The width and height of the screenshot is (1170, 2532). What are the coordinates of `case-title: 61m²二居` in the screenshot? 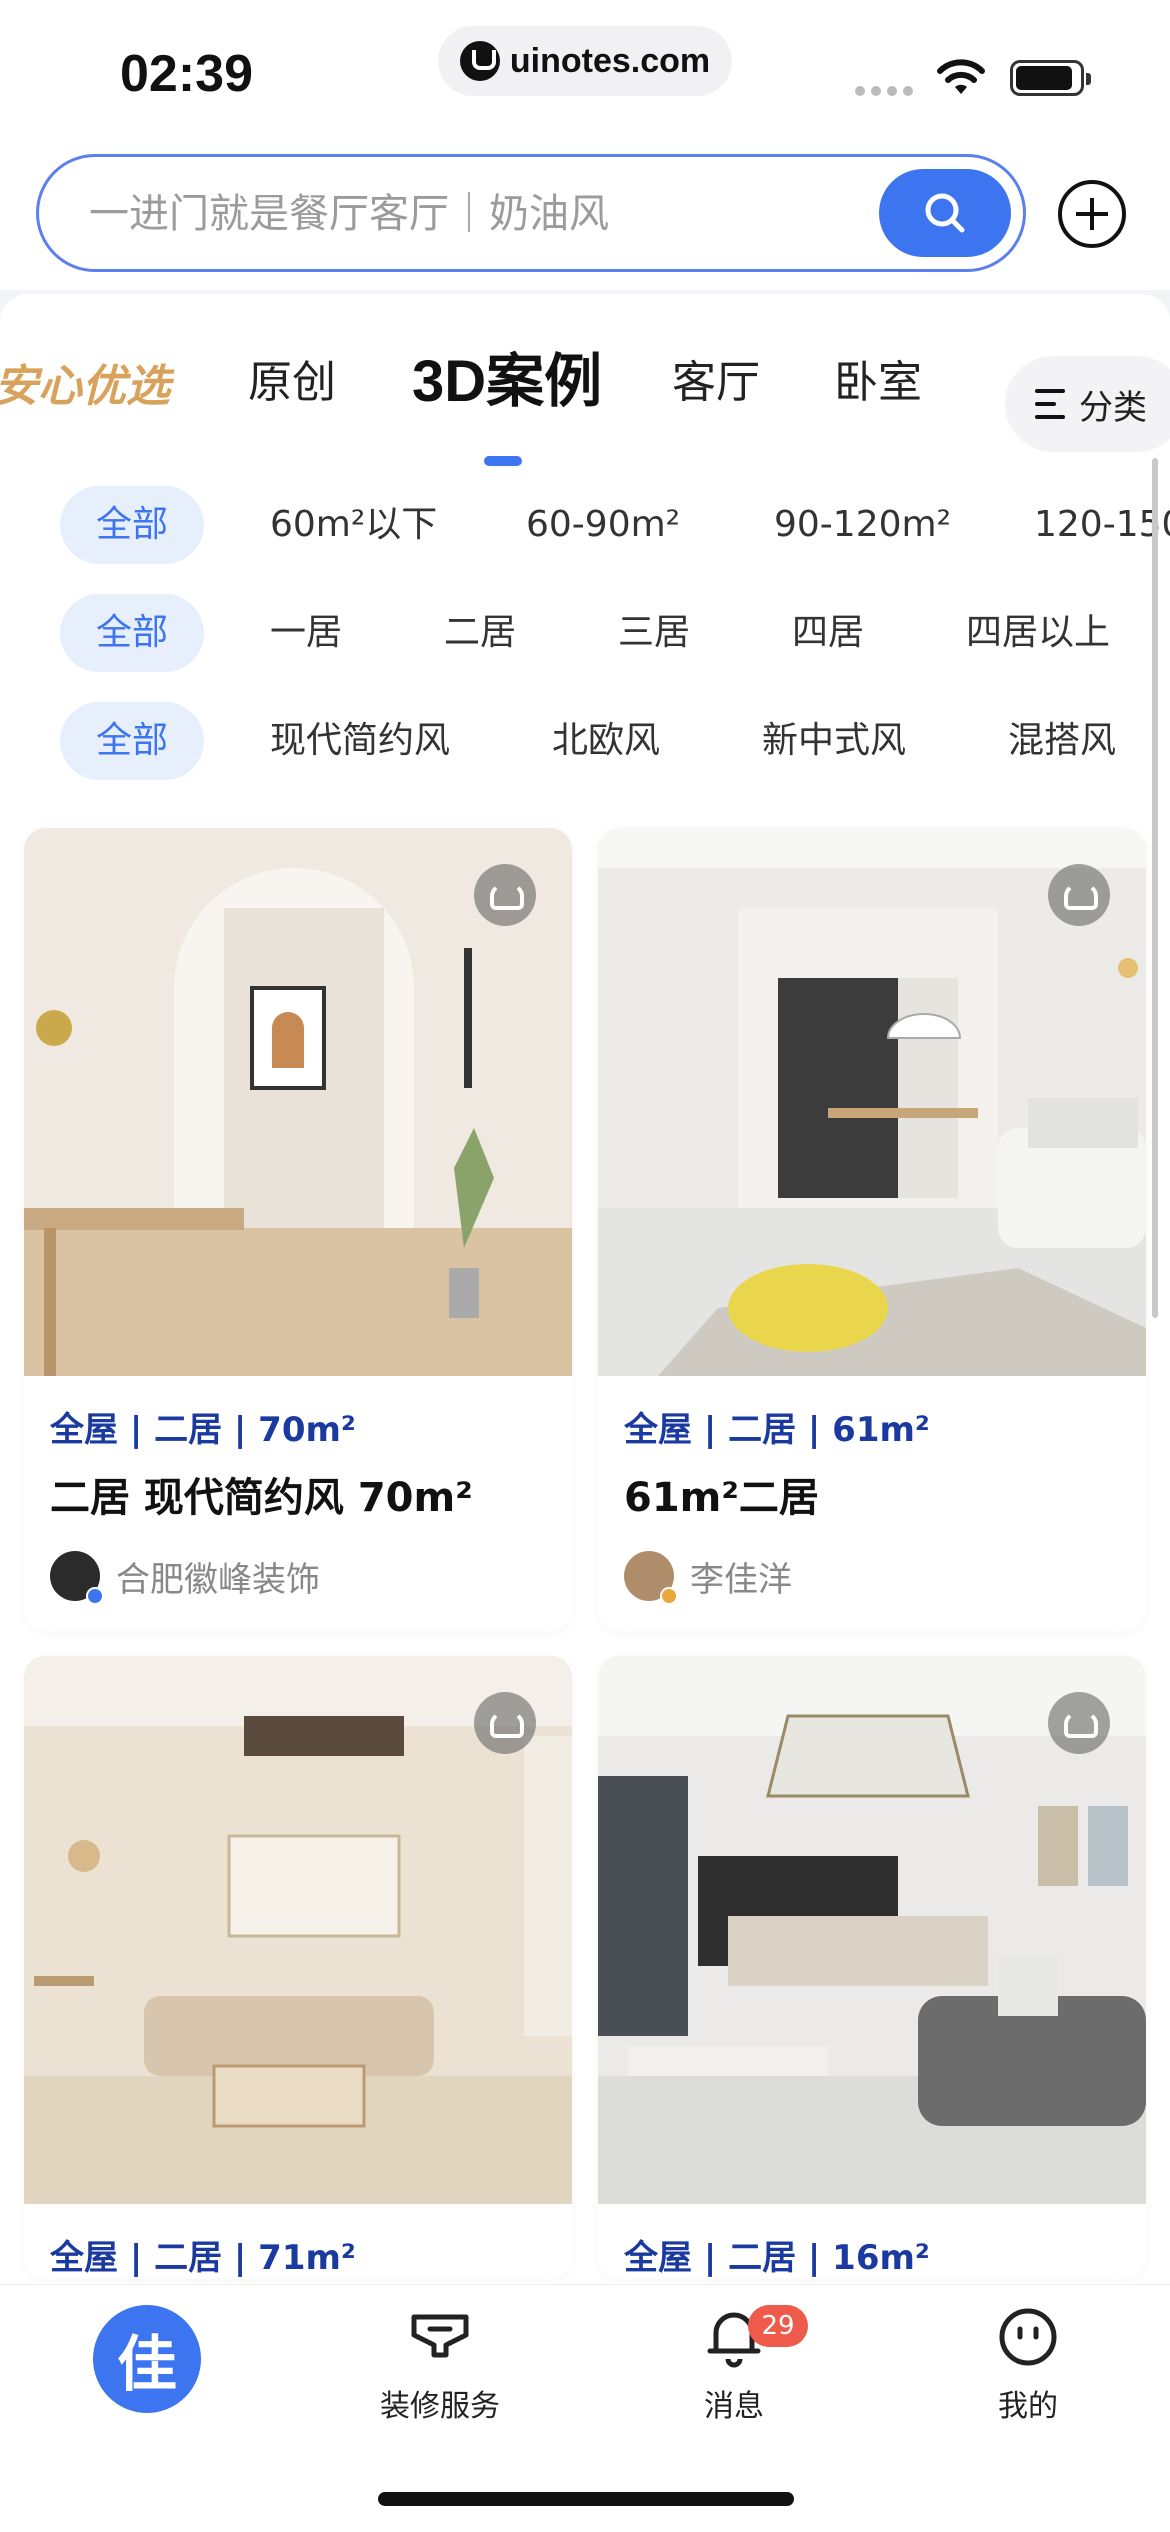 It's located at (721, 1498).